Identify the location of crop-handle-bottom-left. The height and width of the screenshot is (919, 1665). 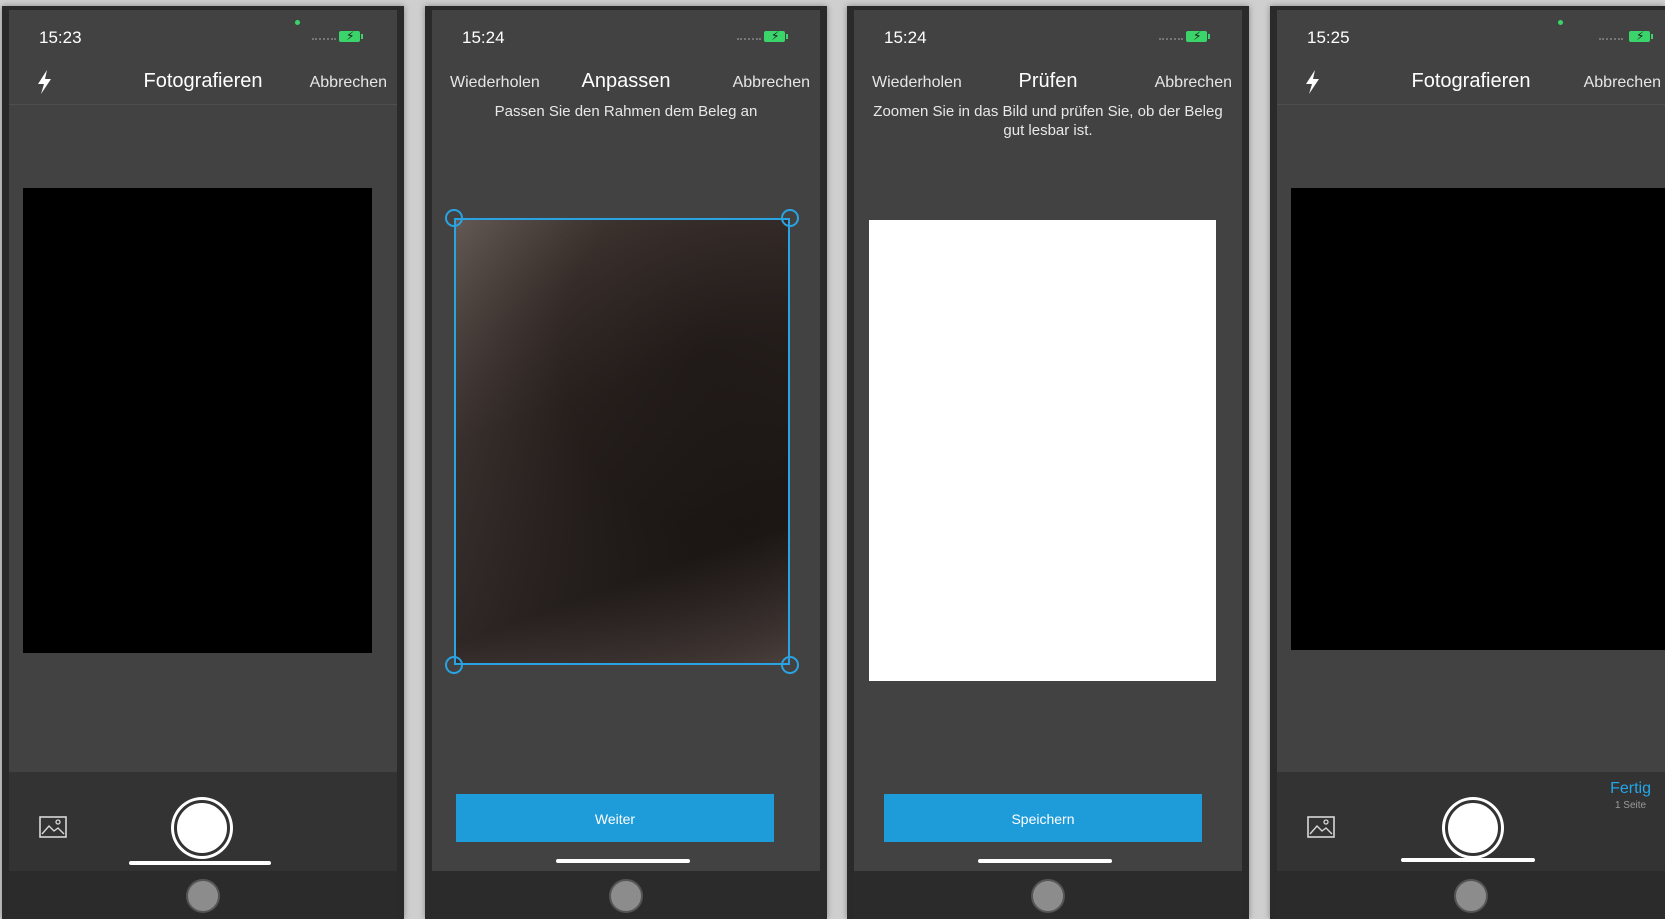
(454, 665).